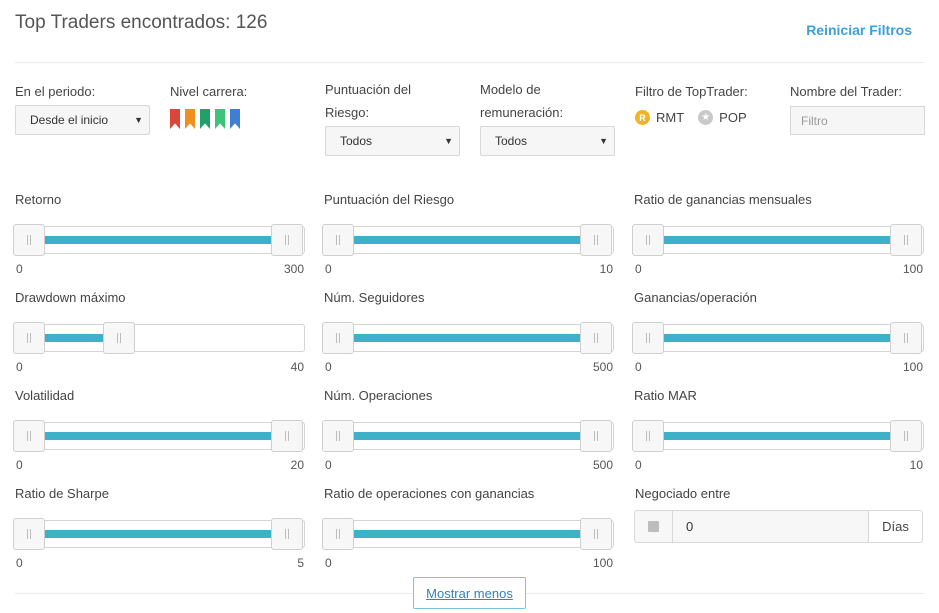 The height and width of the screenshot is (613, 939). What do you see at coordinates (297, 367) in the screenshot?
I see `slider-max-value: 40` at bounding box center [297, 367].